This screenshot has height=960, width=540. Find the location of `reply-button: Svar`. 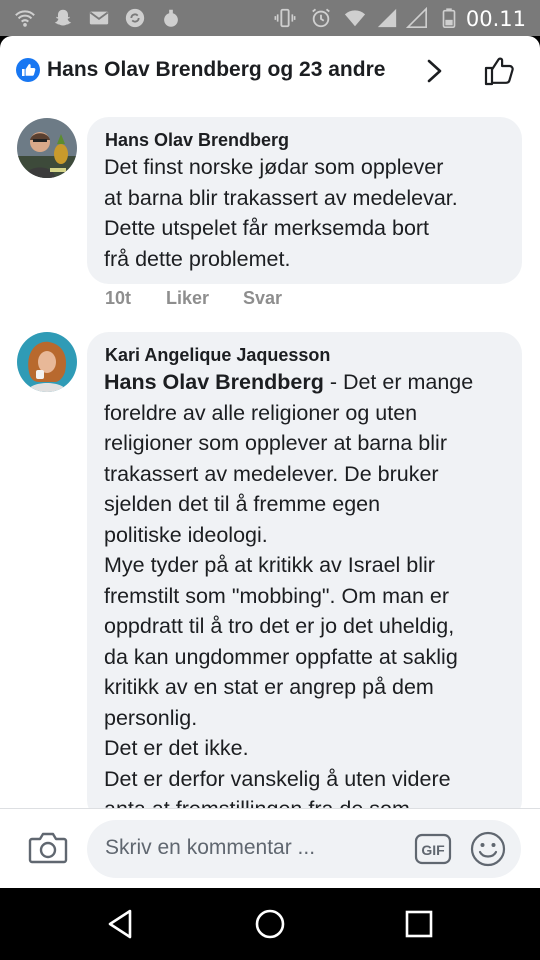

reply-button: Svar is located at coordinates (262, 298).